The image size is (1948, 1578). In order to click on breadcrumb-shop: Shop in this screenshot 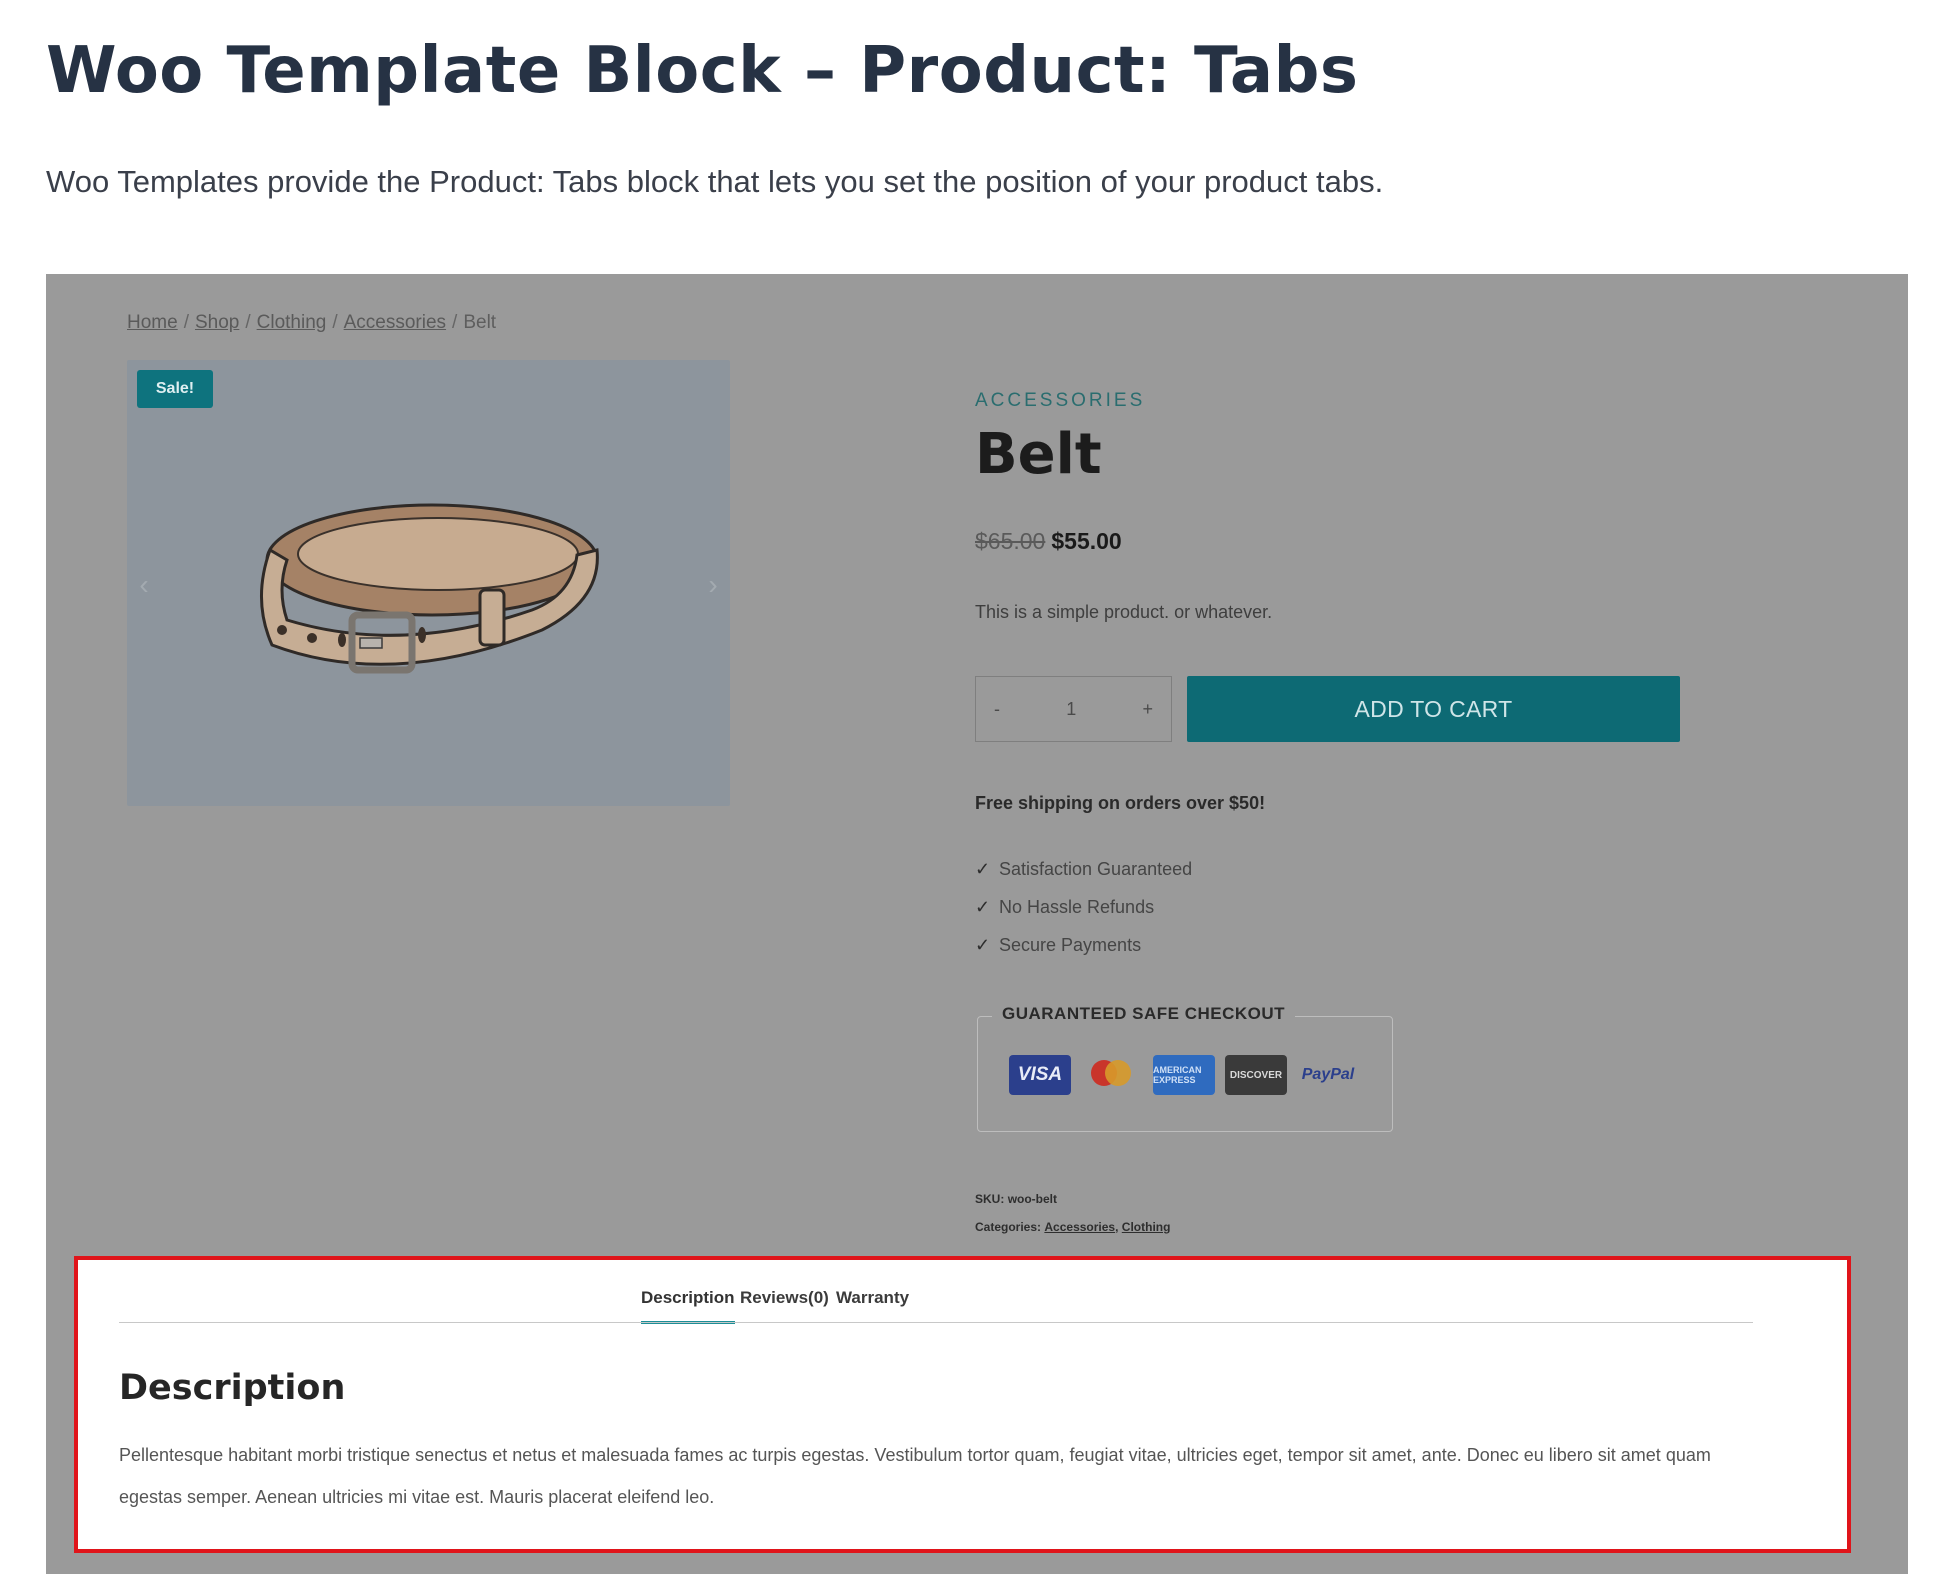, I will do `click(217, 322)`.